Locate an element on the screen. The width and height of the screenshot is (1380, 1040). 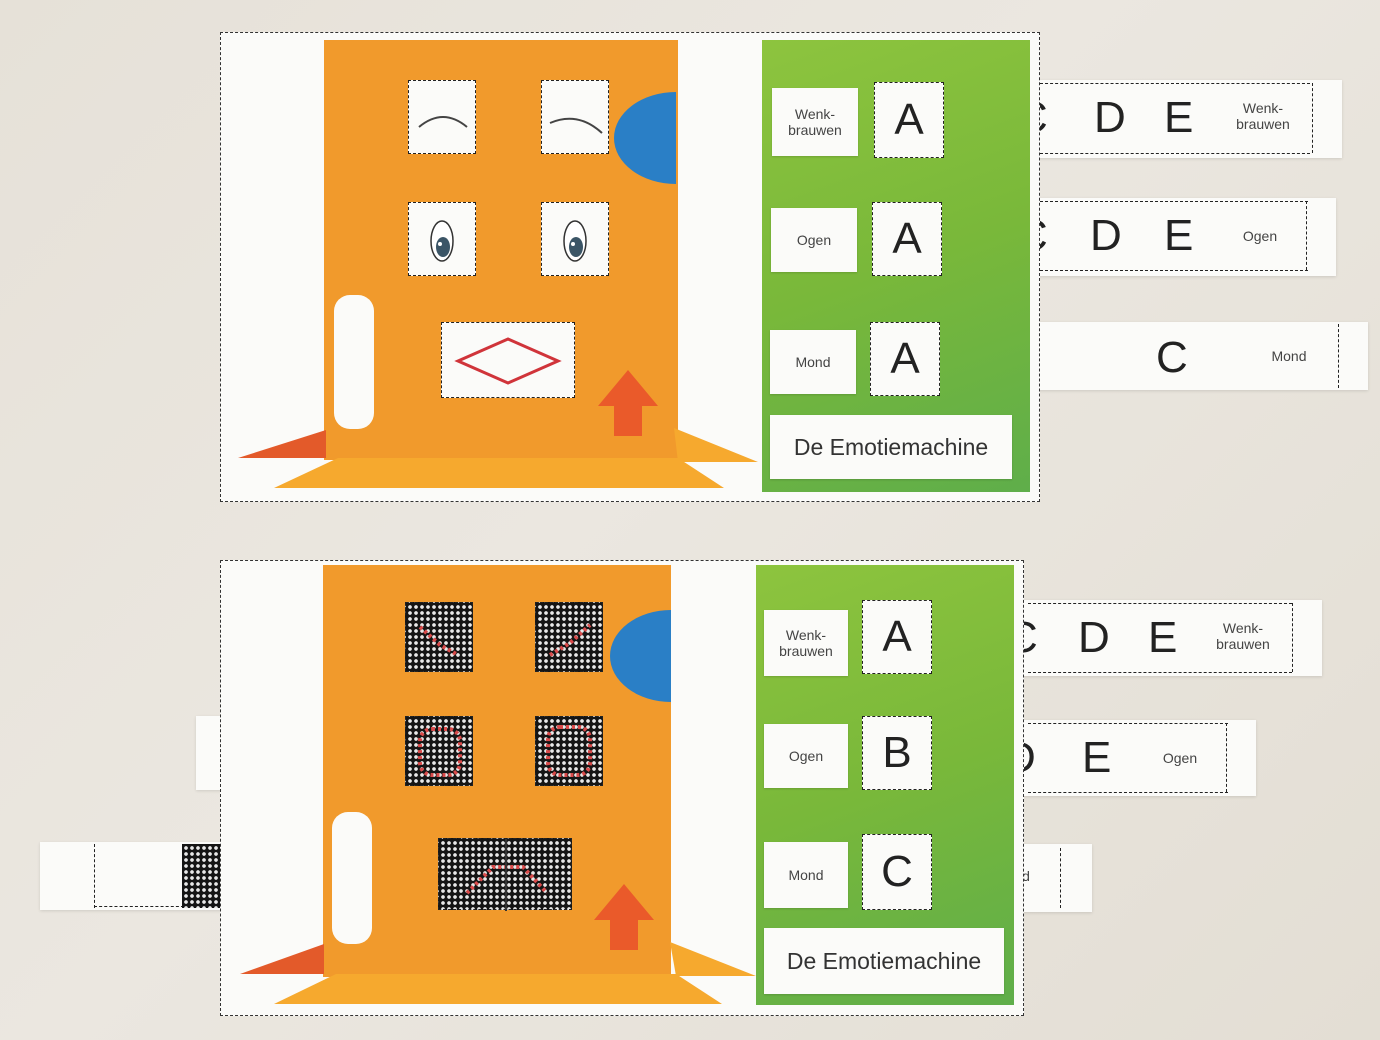
eyebrow-led-left is located at coordinates (439, 637).